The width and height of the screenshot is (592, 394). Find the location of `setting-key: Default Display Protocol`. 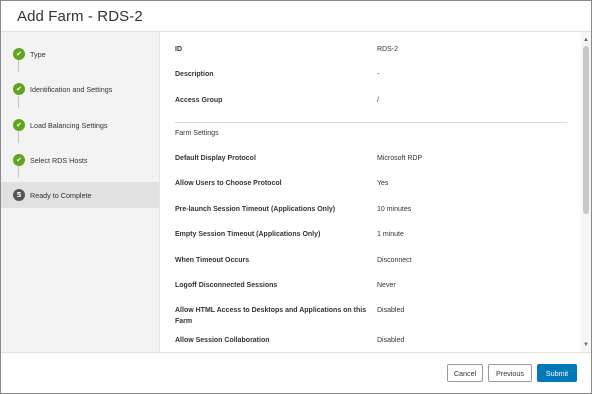

setting-key: Default Display Protocol is located at coordinates (215, 158).